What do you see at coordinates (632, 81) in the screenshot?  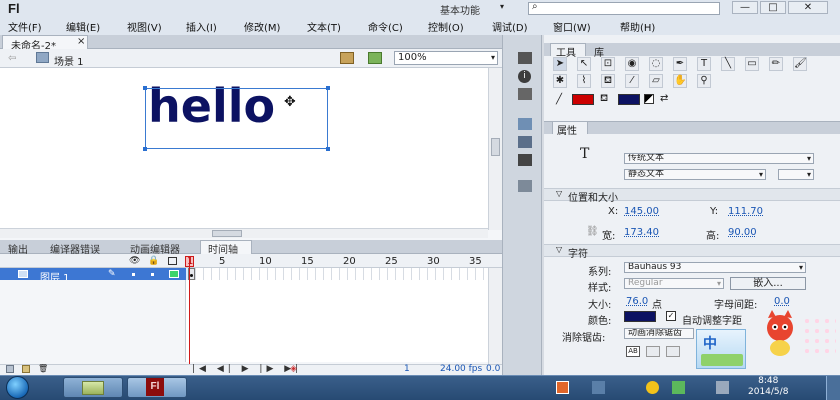 I see `eyedropper-tool-icon: ⁄` at bounding box center [632, 81].